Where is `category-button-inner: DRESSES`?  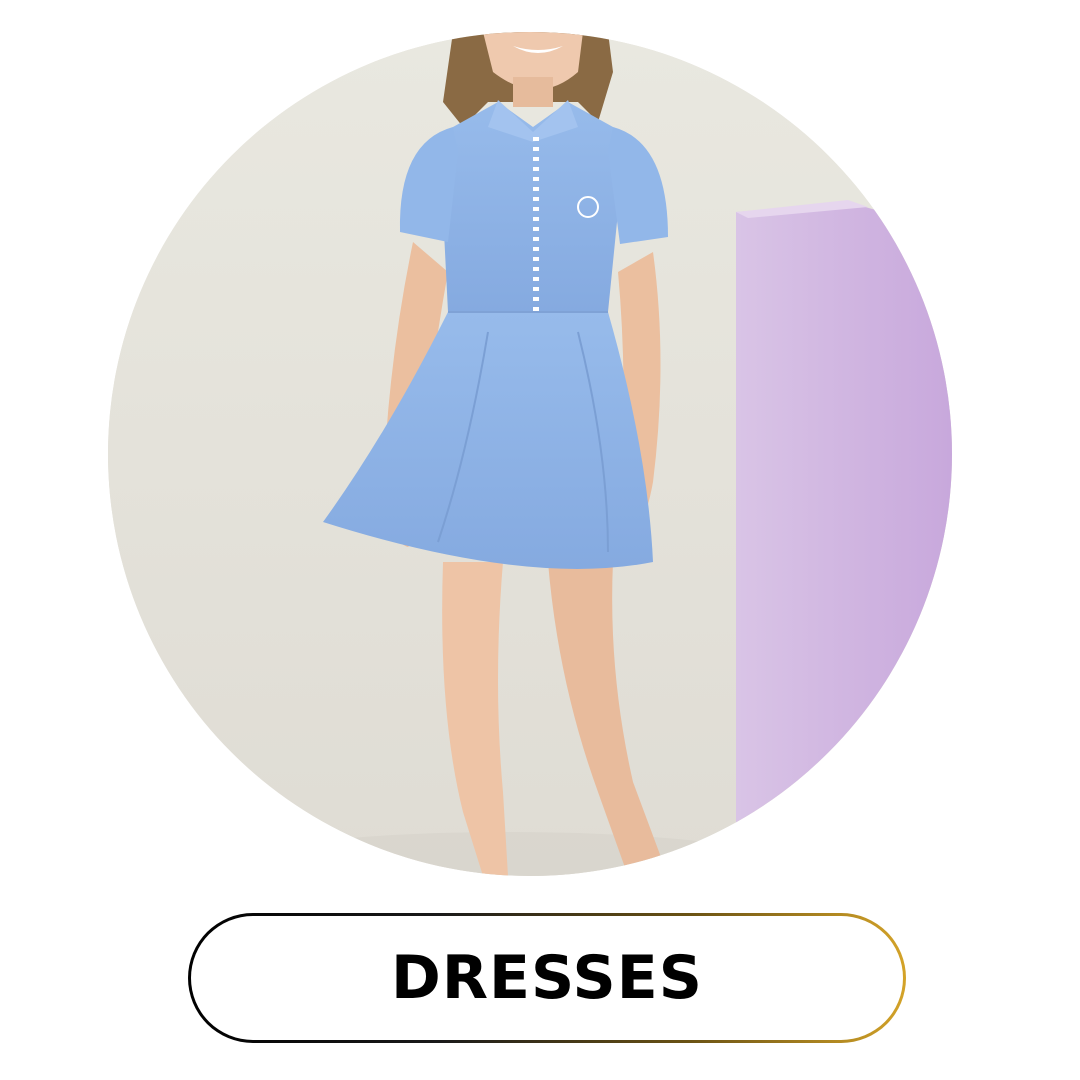
category-button-inner: DRESSES is located at coordinates (547, 978).